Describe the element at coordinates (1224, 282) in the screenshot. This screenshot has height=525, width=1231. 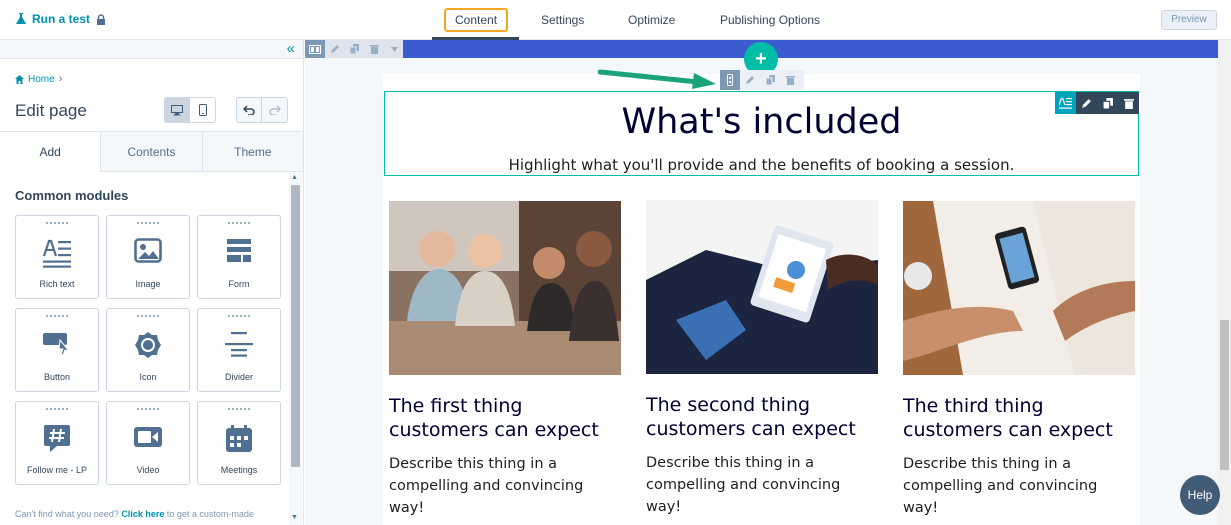
I see `canvas-scrollbar` at that location.